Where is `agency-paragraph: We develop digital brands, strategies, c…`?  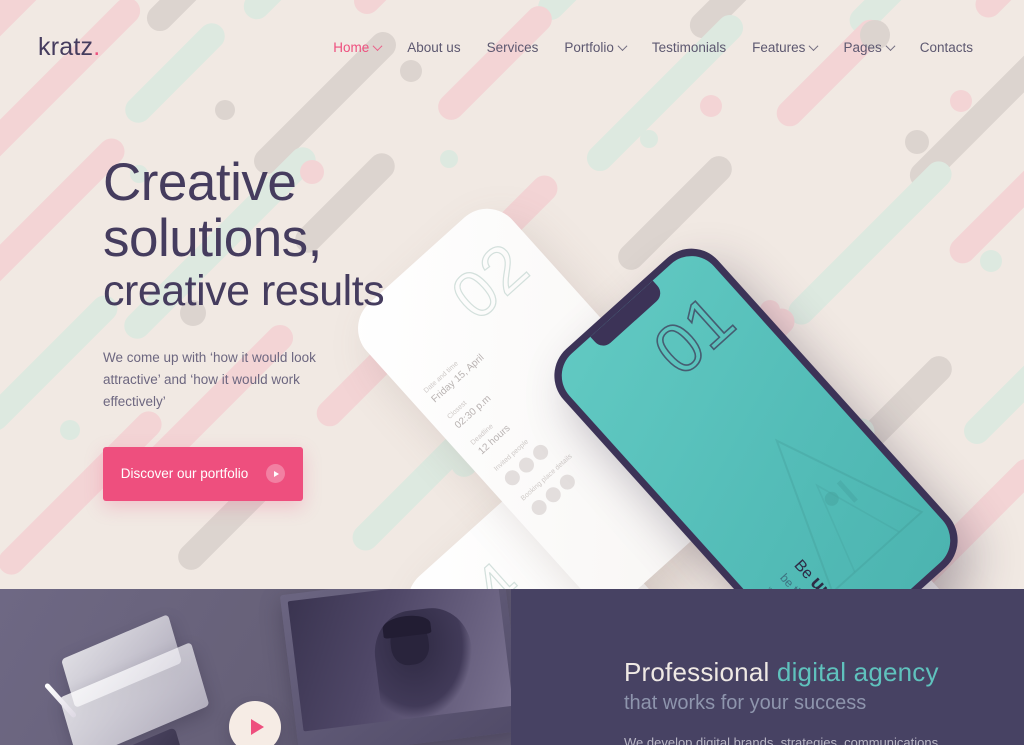
agency-paragraph: We develop digital brands, strategies, c… is located at coordinates (781, 740).